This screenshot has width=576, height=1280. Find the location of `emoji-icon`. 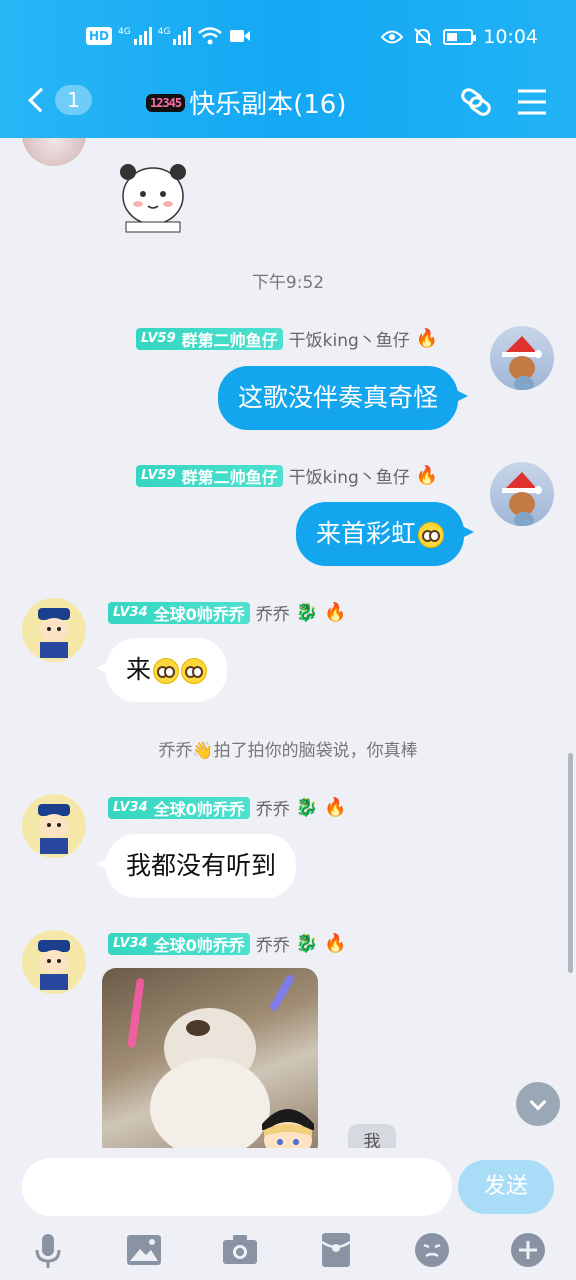

emoji-icon is located at coordinates (432, 1250).